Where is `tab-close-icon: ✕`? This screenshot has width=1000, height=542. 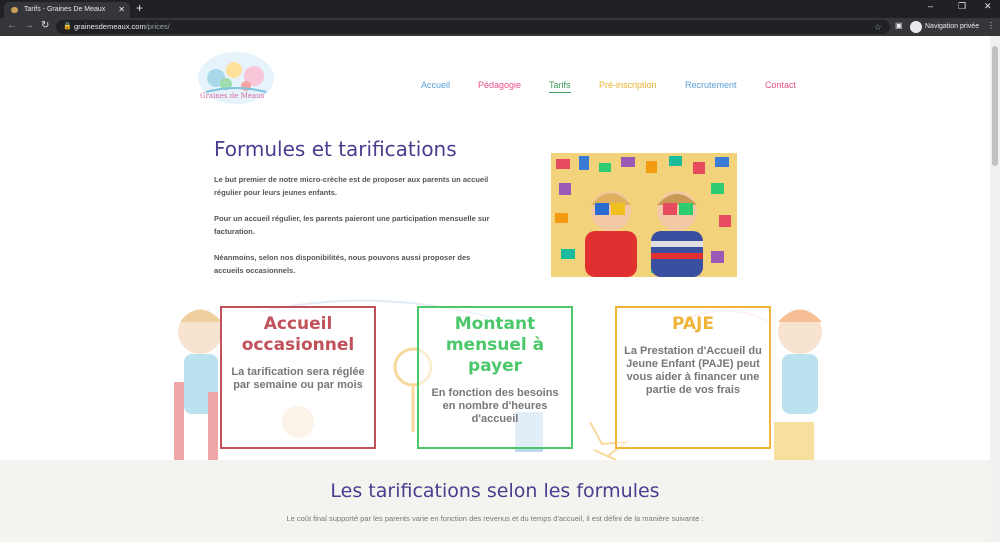
tab-close-icon: ✕ is located at coordinates (121, 10).